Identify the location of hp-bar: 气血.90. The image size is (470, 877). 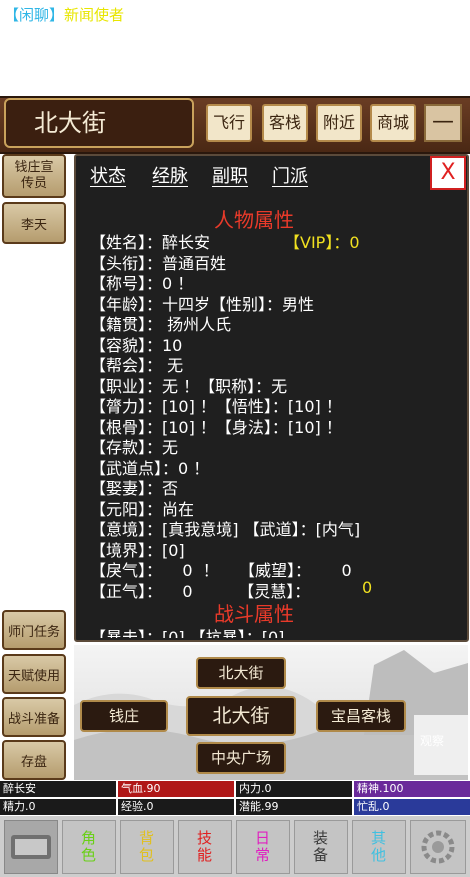
(176, 789).